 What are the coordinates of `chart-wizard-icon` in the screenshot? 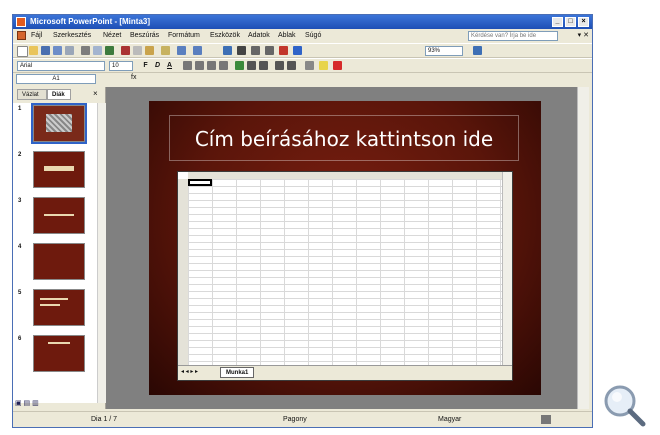 It's located at (283, 50).